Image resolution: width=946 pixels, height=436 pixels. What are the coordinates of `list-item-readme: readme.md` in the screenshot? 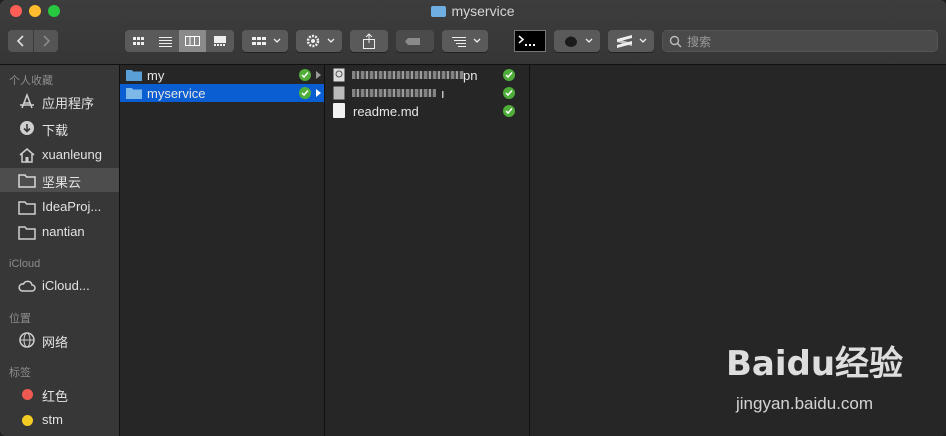 It's located at (427, 111).